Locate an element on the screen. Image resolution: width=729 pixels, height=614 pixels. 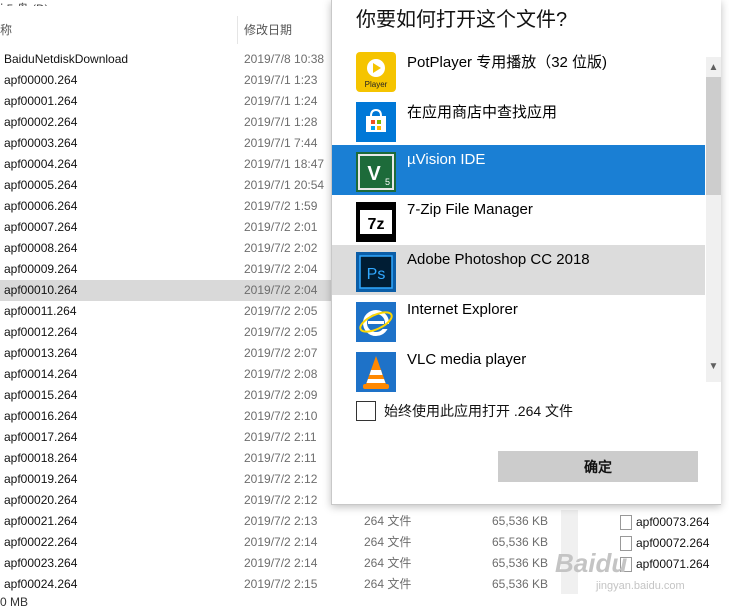
status-text: 0 MB is located at coordinates (14, 602).